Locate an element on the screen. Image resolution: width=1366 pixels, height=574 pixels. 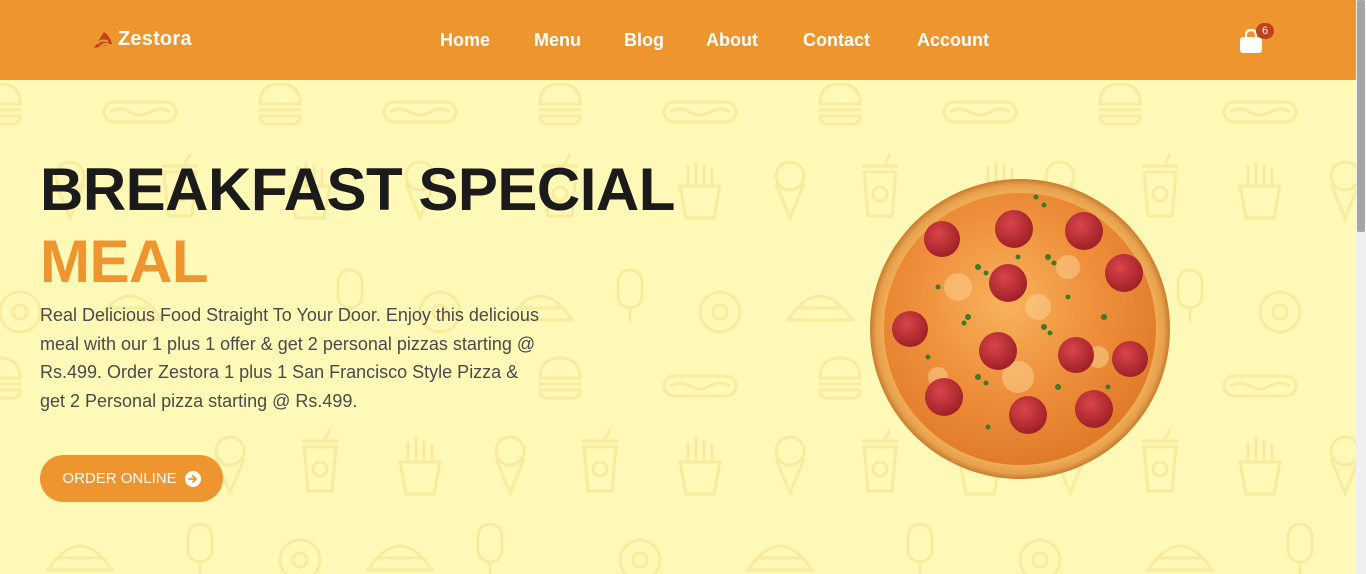
brand-name: Zestora is located at coordinates (155, 39).